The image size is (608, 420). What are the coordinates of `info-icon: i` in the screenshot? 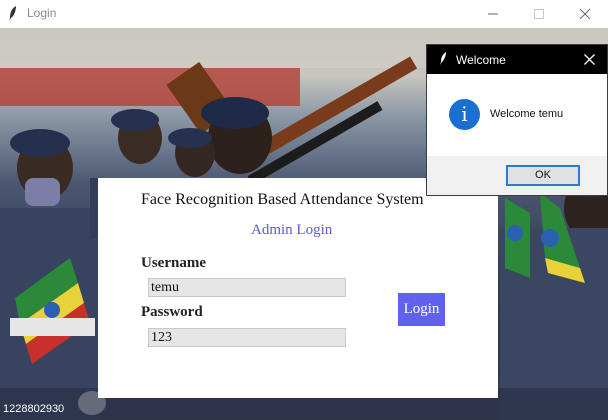 It's located at (464, 114).